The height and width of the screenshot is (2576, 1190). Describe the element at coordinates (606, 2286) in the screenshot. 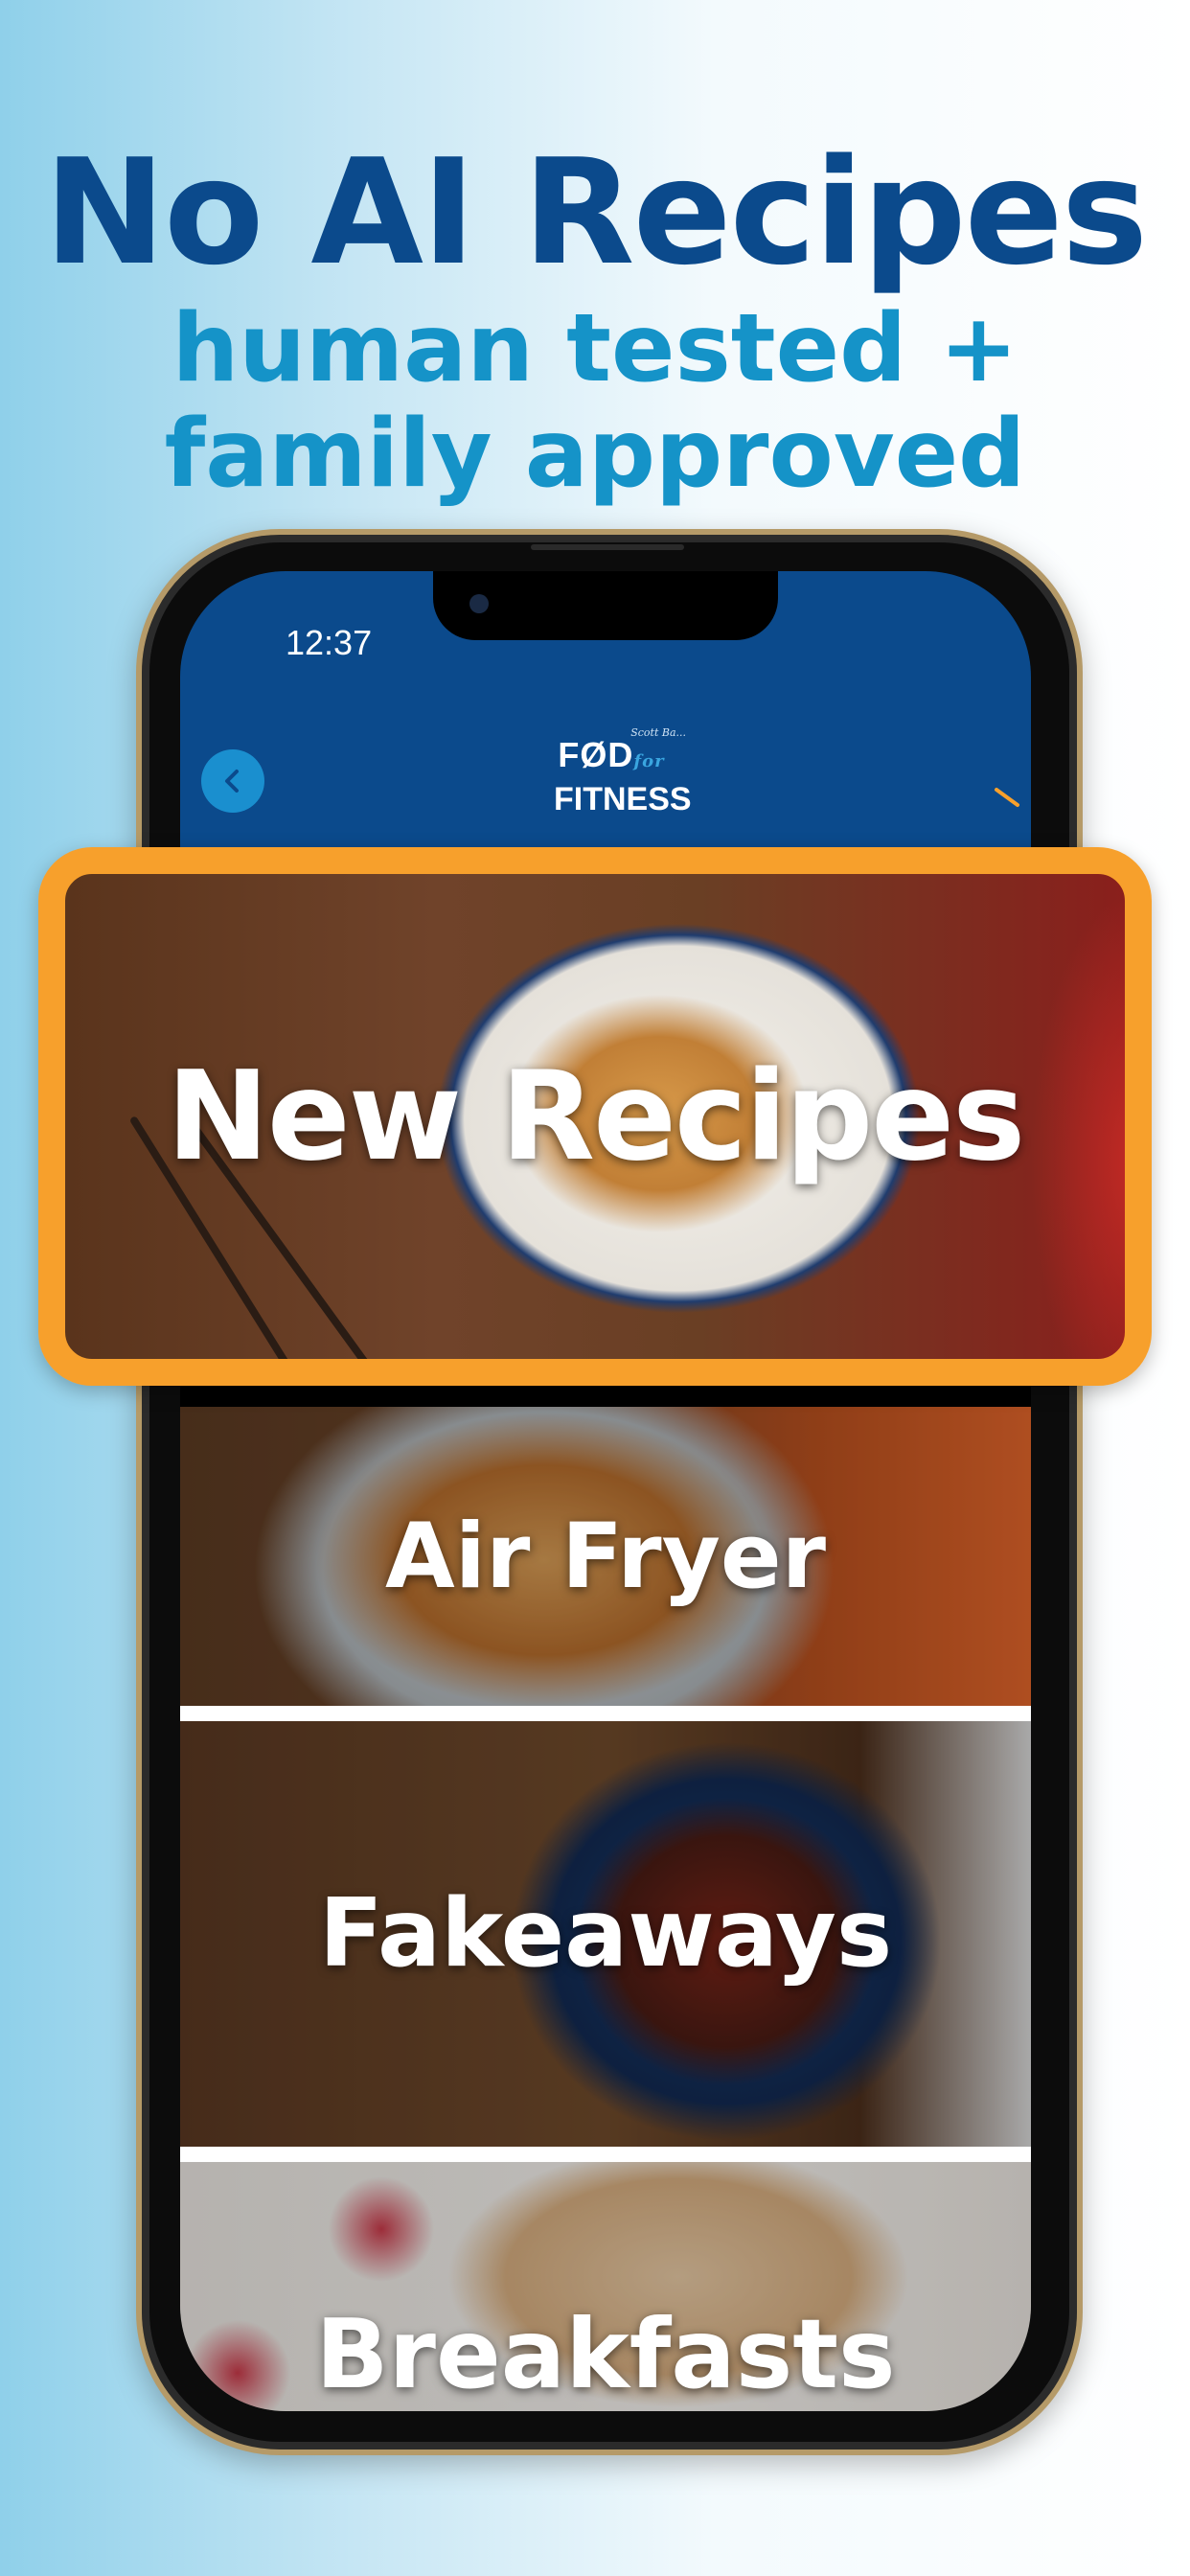

I see `category-tile-breakfasts: Breakfasts` at that location.